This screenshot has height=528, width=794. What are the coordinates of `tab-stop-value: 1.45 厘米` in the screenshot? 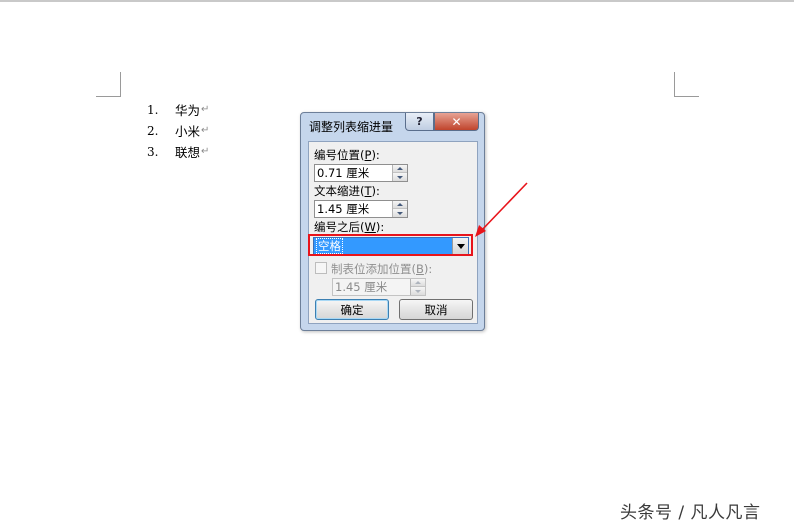 It's located at (361, 287).